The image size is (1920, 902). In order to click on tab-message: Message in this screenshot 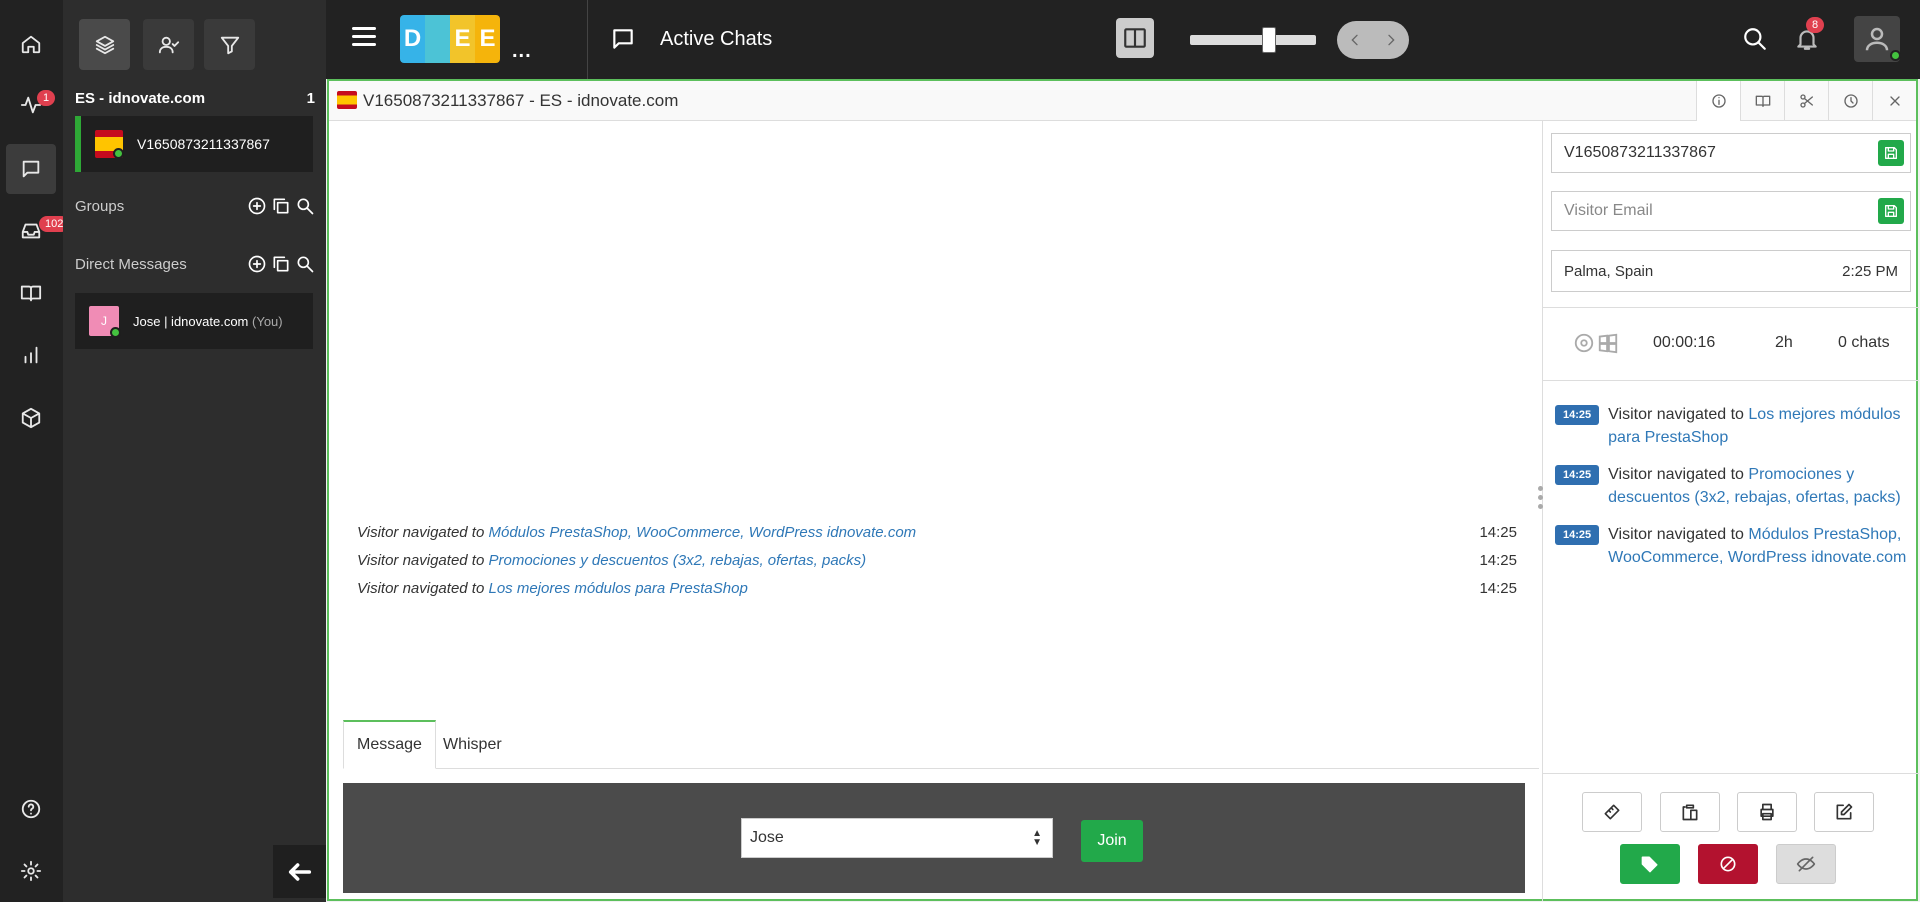, I will do `click(389, 744)`.